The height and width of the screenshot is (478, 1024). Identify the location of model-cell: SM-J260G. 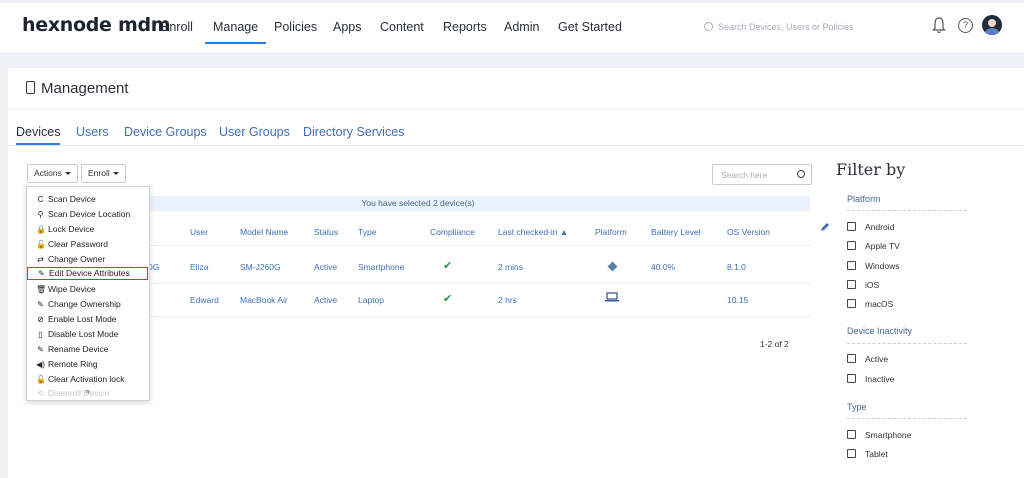
(260, 267).